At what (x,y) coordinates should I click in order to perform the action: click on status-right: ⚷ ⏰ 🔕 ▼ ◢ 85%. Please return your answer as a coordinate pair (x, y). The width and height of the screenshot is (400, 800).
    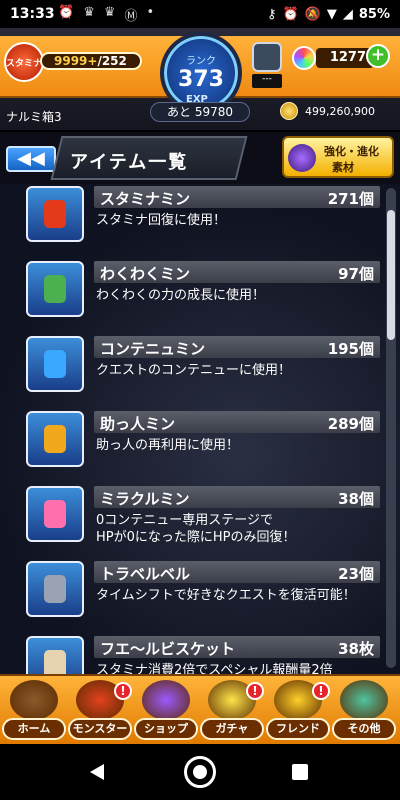
    Looking at the image, I should click on (328, 14).